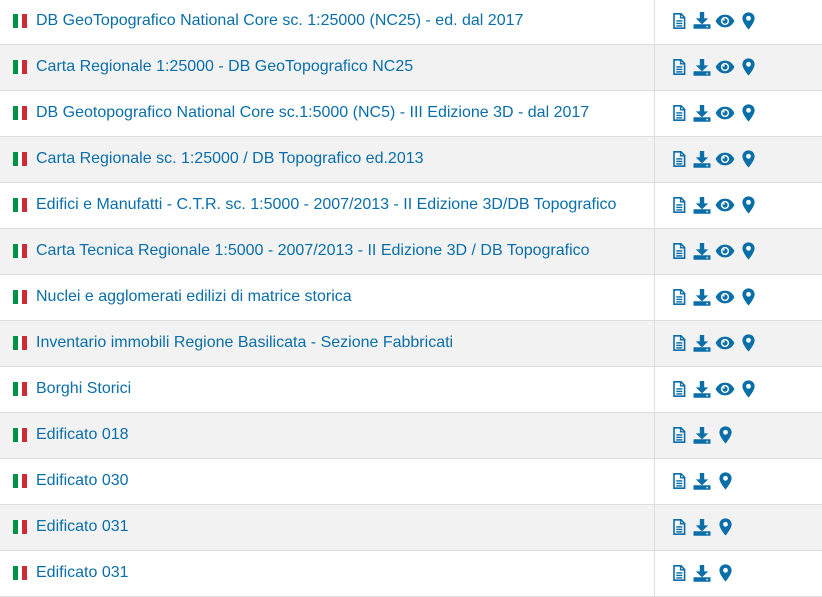 The image size is (822, 597). Describe the element at coordinates (327, 573) in the screenshot. I see `dataset-title-cell: Edificato 031` at that location.